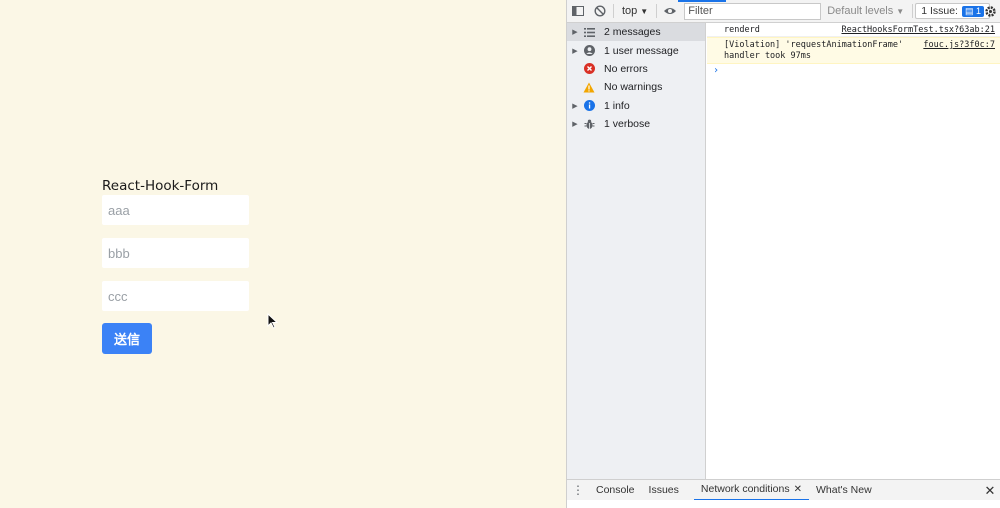 This screenshot has height=508, width=1000. Describe the element at coordinates (160, 186) in the screenshot. I see `form-title: React-Hook-Form` at that location.